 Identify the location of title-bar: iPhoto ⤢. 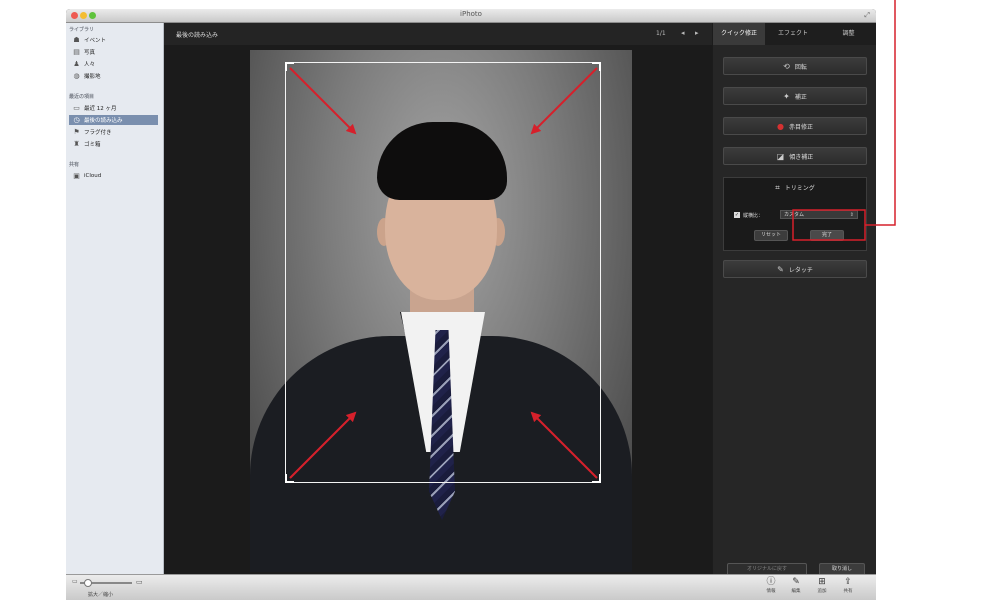
(471, 16).